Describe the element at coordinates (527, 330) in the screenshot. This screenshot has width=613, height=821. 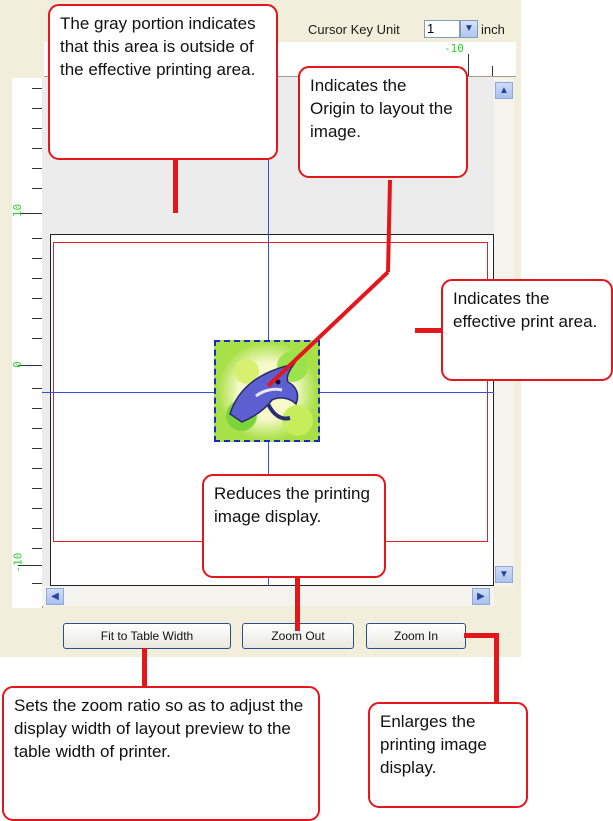
I see `callout-effective-print-area: Indicates the effective print area.` at that location.